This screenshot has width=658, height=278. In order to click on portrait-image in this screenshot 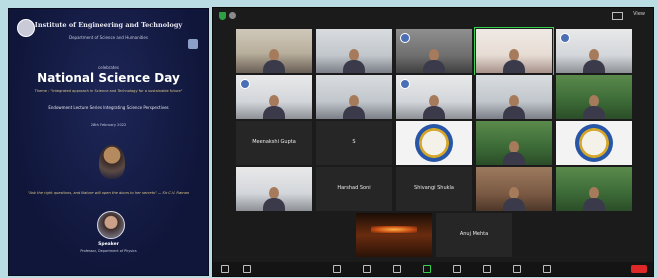, I will do `click(112, 162)`.